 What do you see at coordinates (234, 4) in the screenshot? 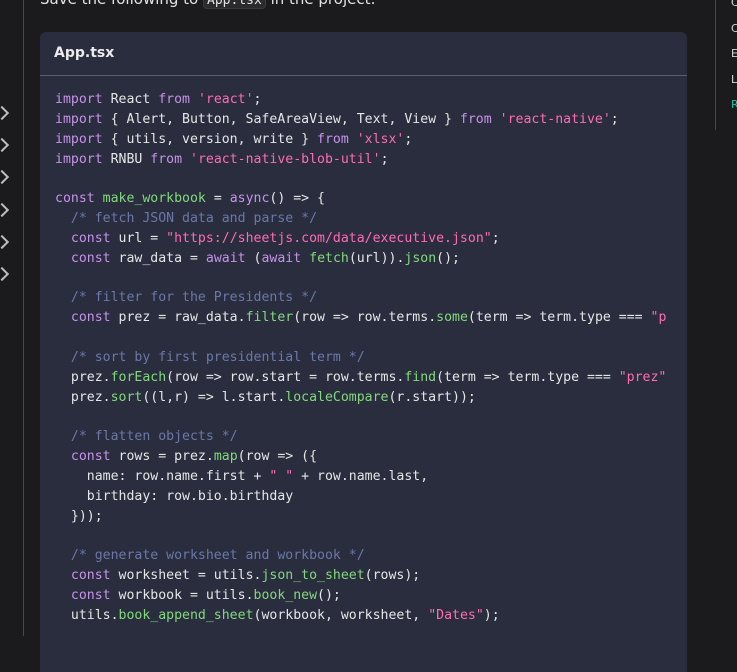
I see `inline-filename: App.tsx` at bounding box center [234, 4].